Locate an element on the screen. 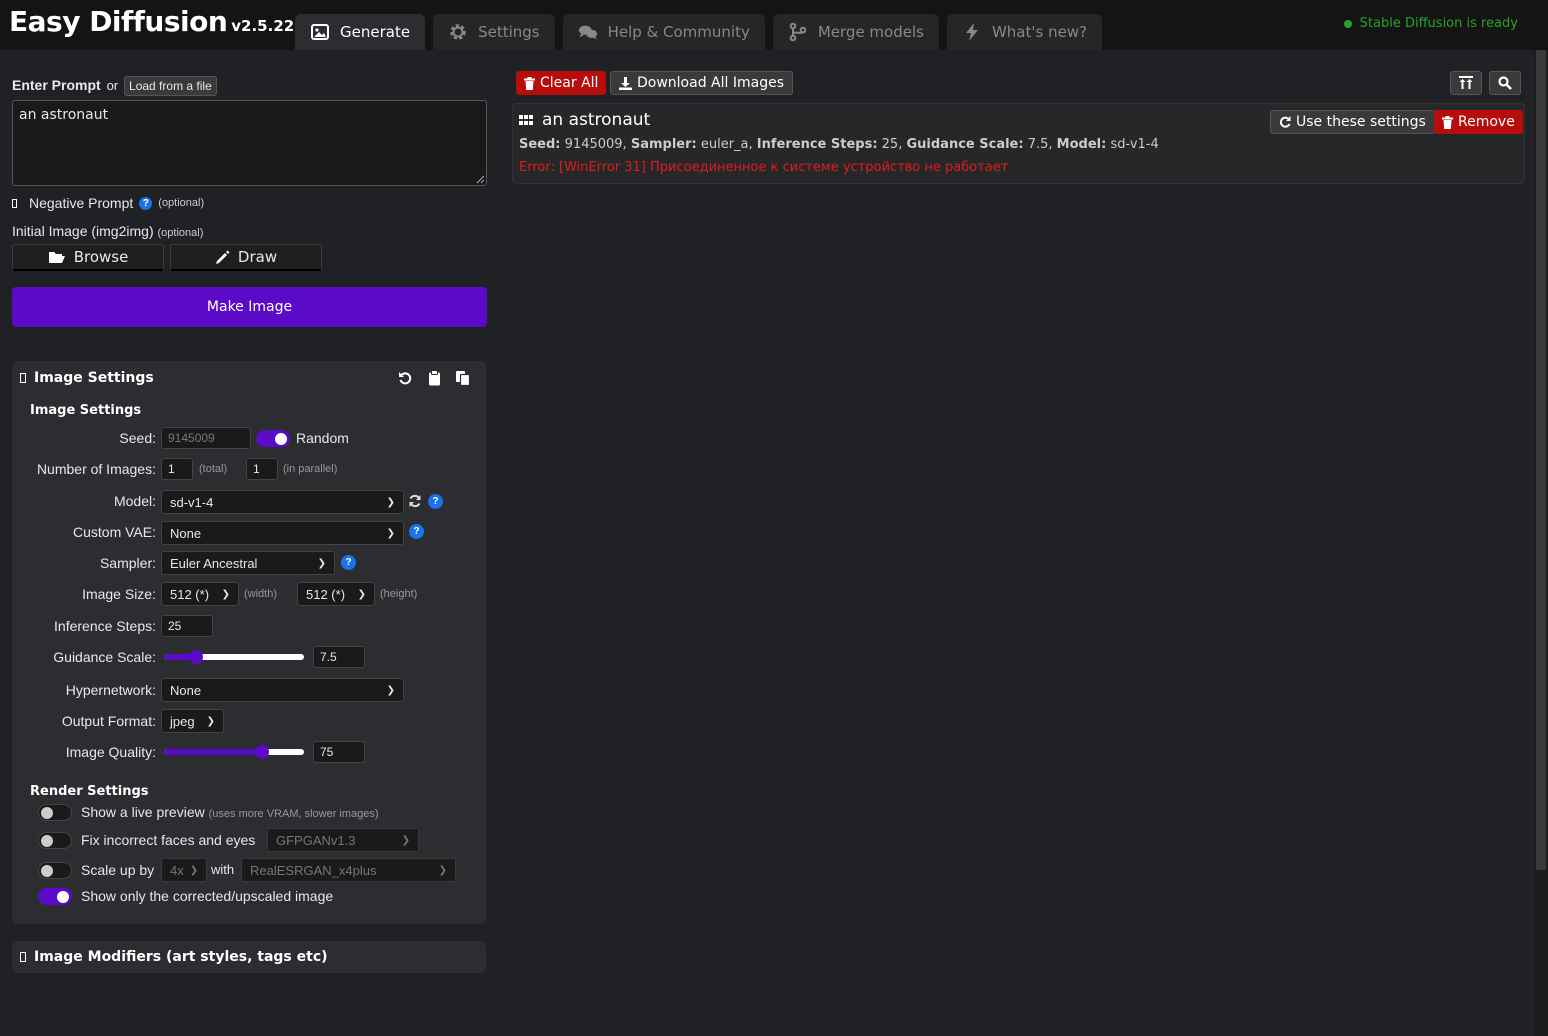  pencil-icon is located at coordinates (222, 257).